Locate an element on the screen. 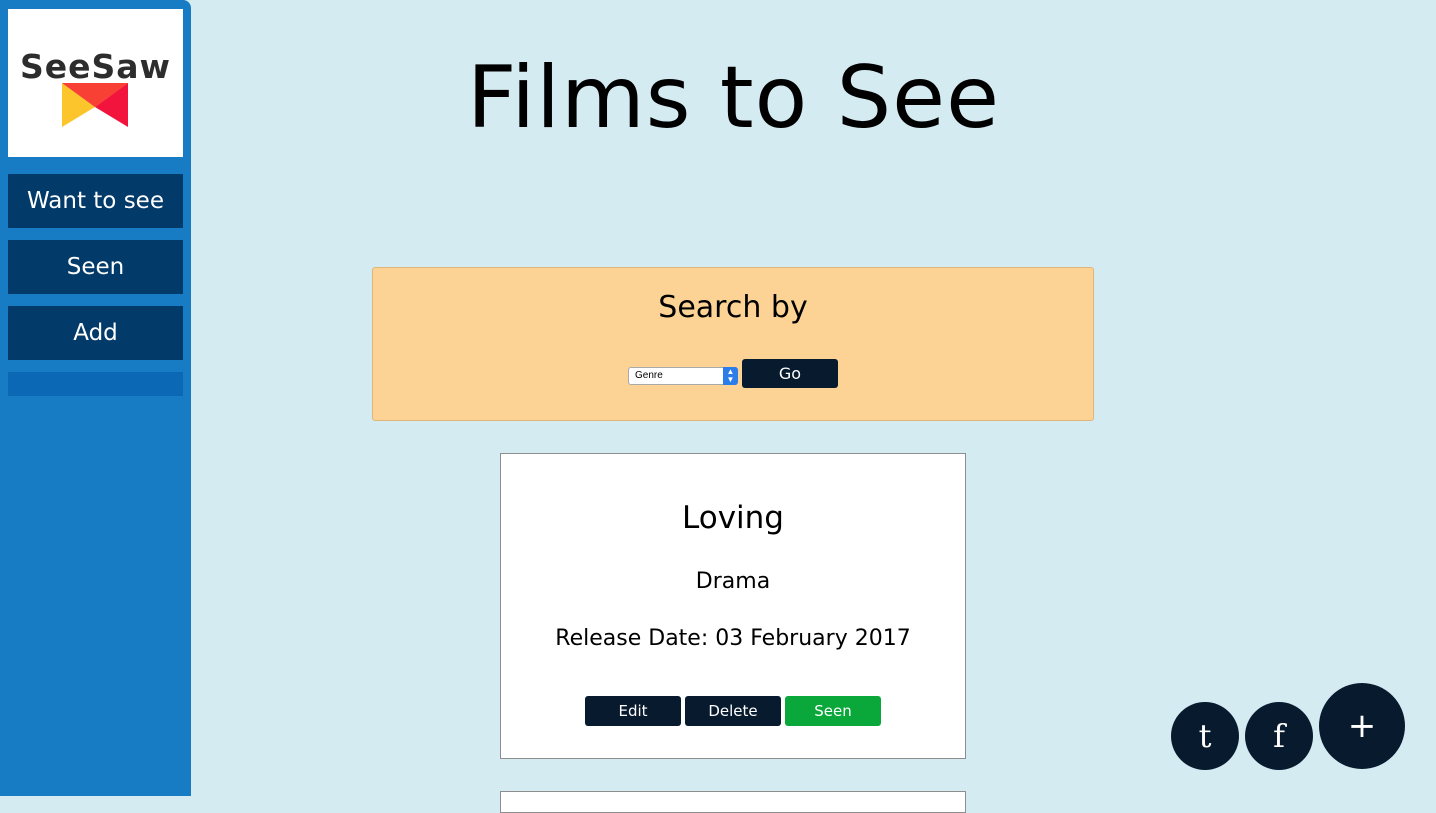 Image resolution: width=1436 pixels, height=813 pixels. film-title: Loving is located at coordinates (733, 518).